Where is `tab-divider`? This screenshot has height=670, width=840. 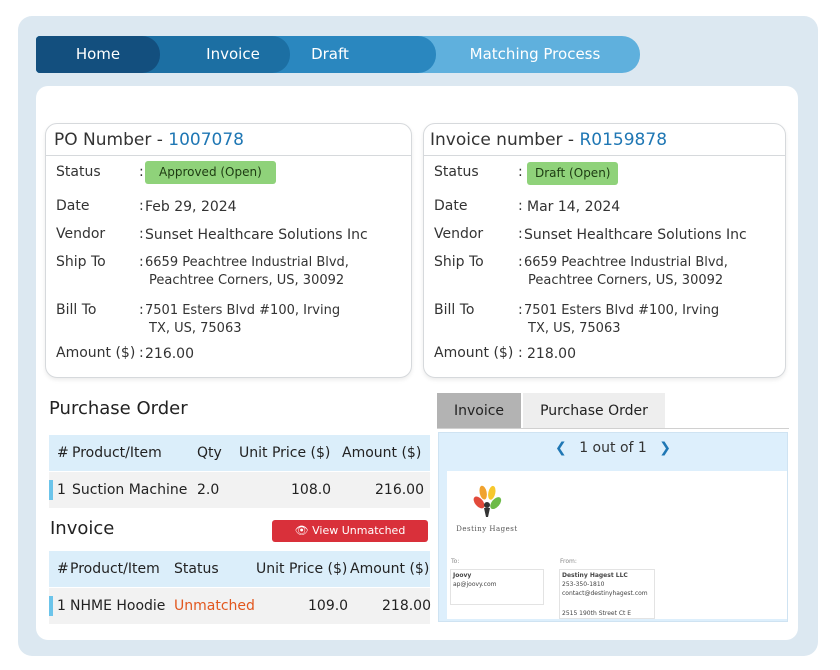
tab-divider is located at coordinates (613, 428).